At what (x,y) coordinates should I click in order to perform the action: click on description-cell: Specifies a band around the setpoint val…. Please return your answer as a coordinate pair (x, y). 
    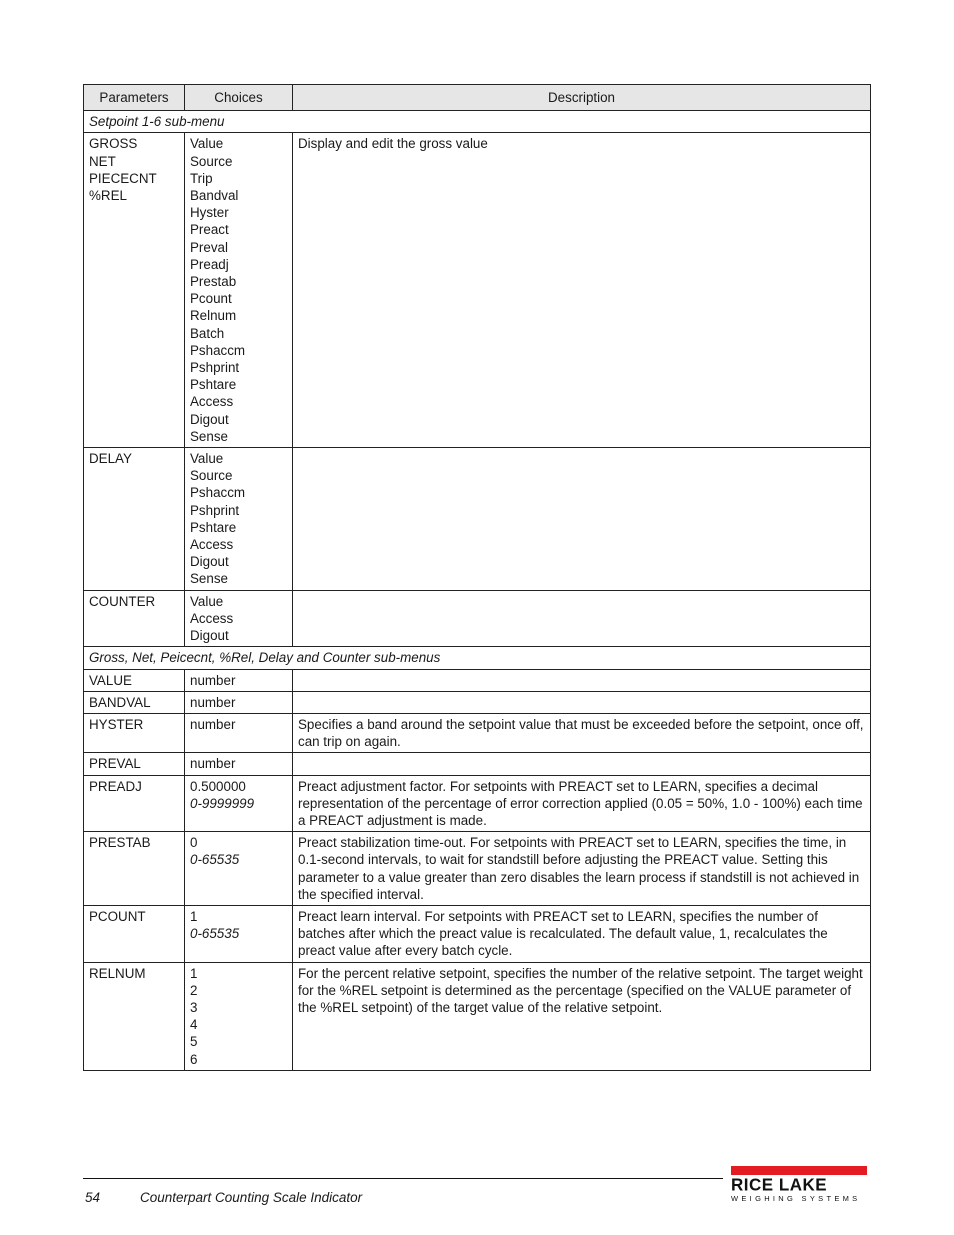
    Looking at the image, I should click on (581, 733).